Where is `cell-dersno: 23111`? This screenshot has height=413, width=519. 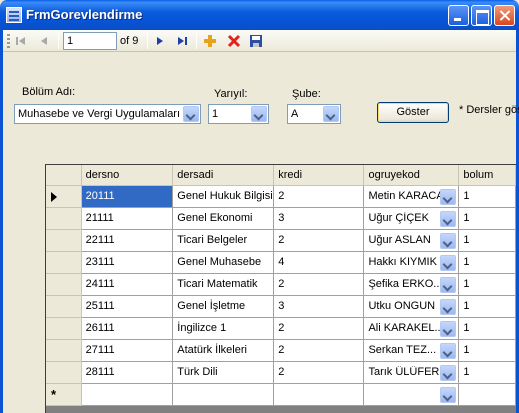
cell-dersno: 23111 is located at coordinates (127, 262).